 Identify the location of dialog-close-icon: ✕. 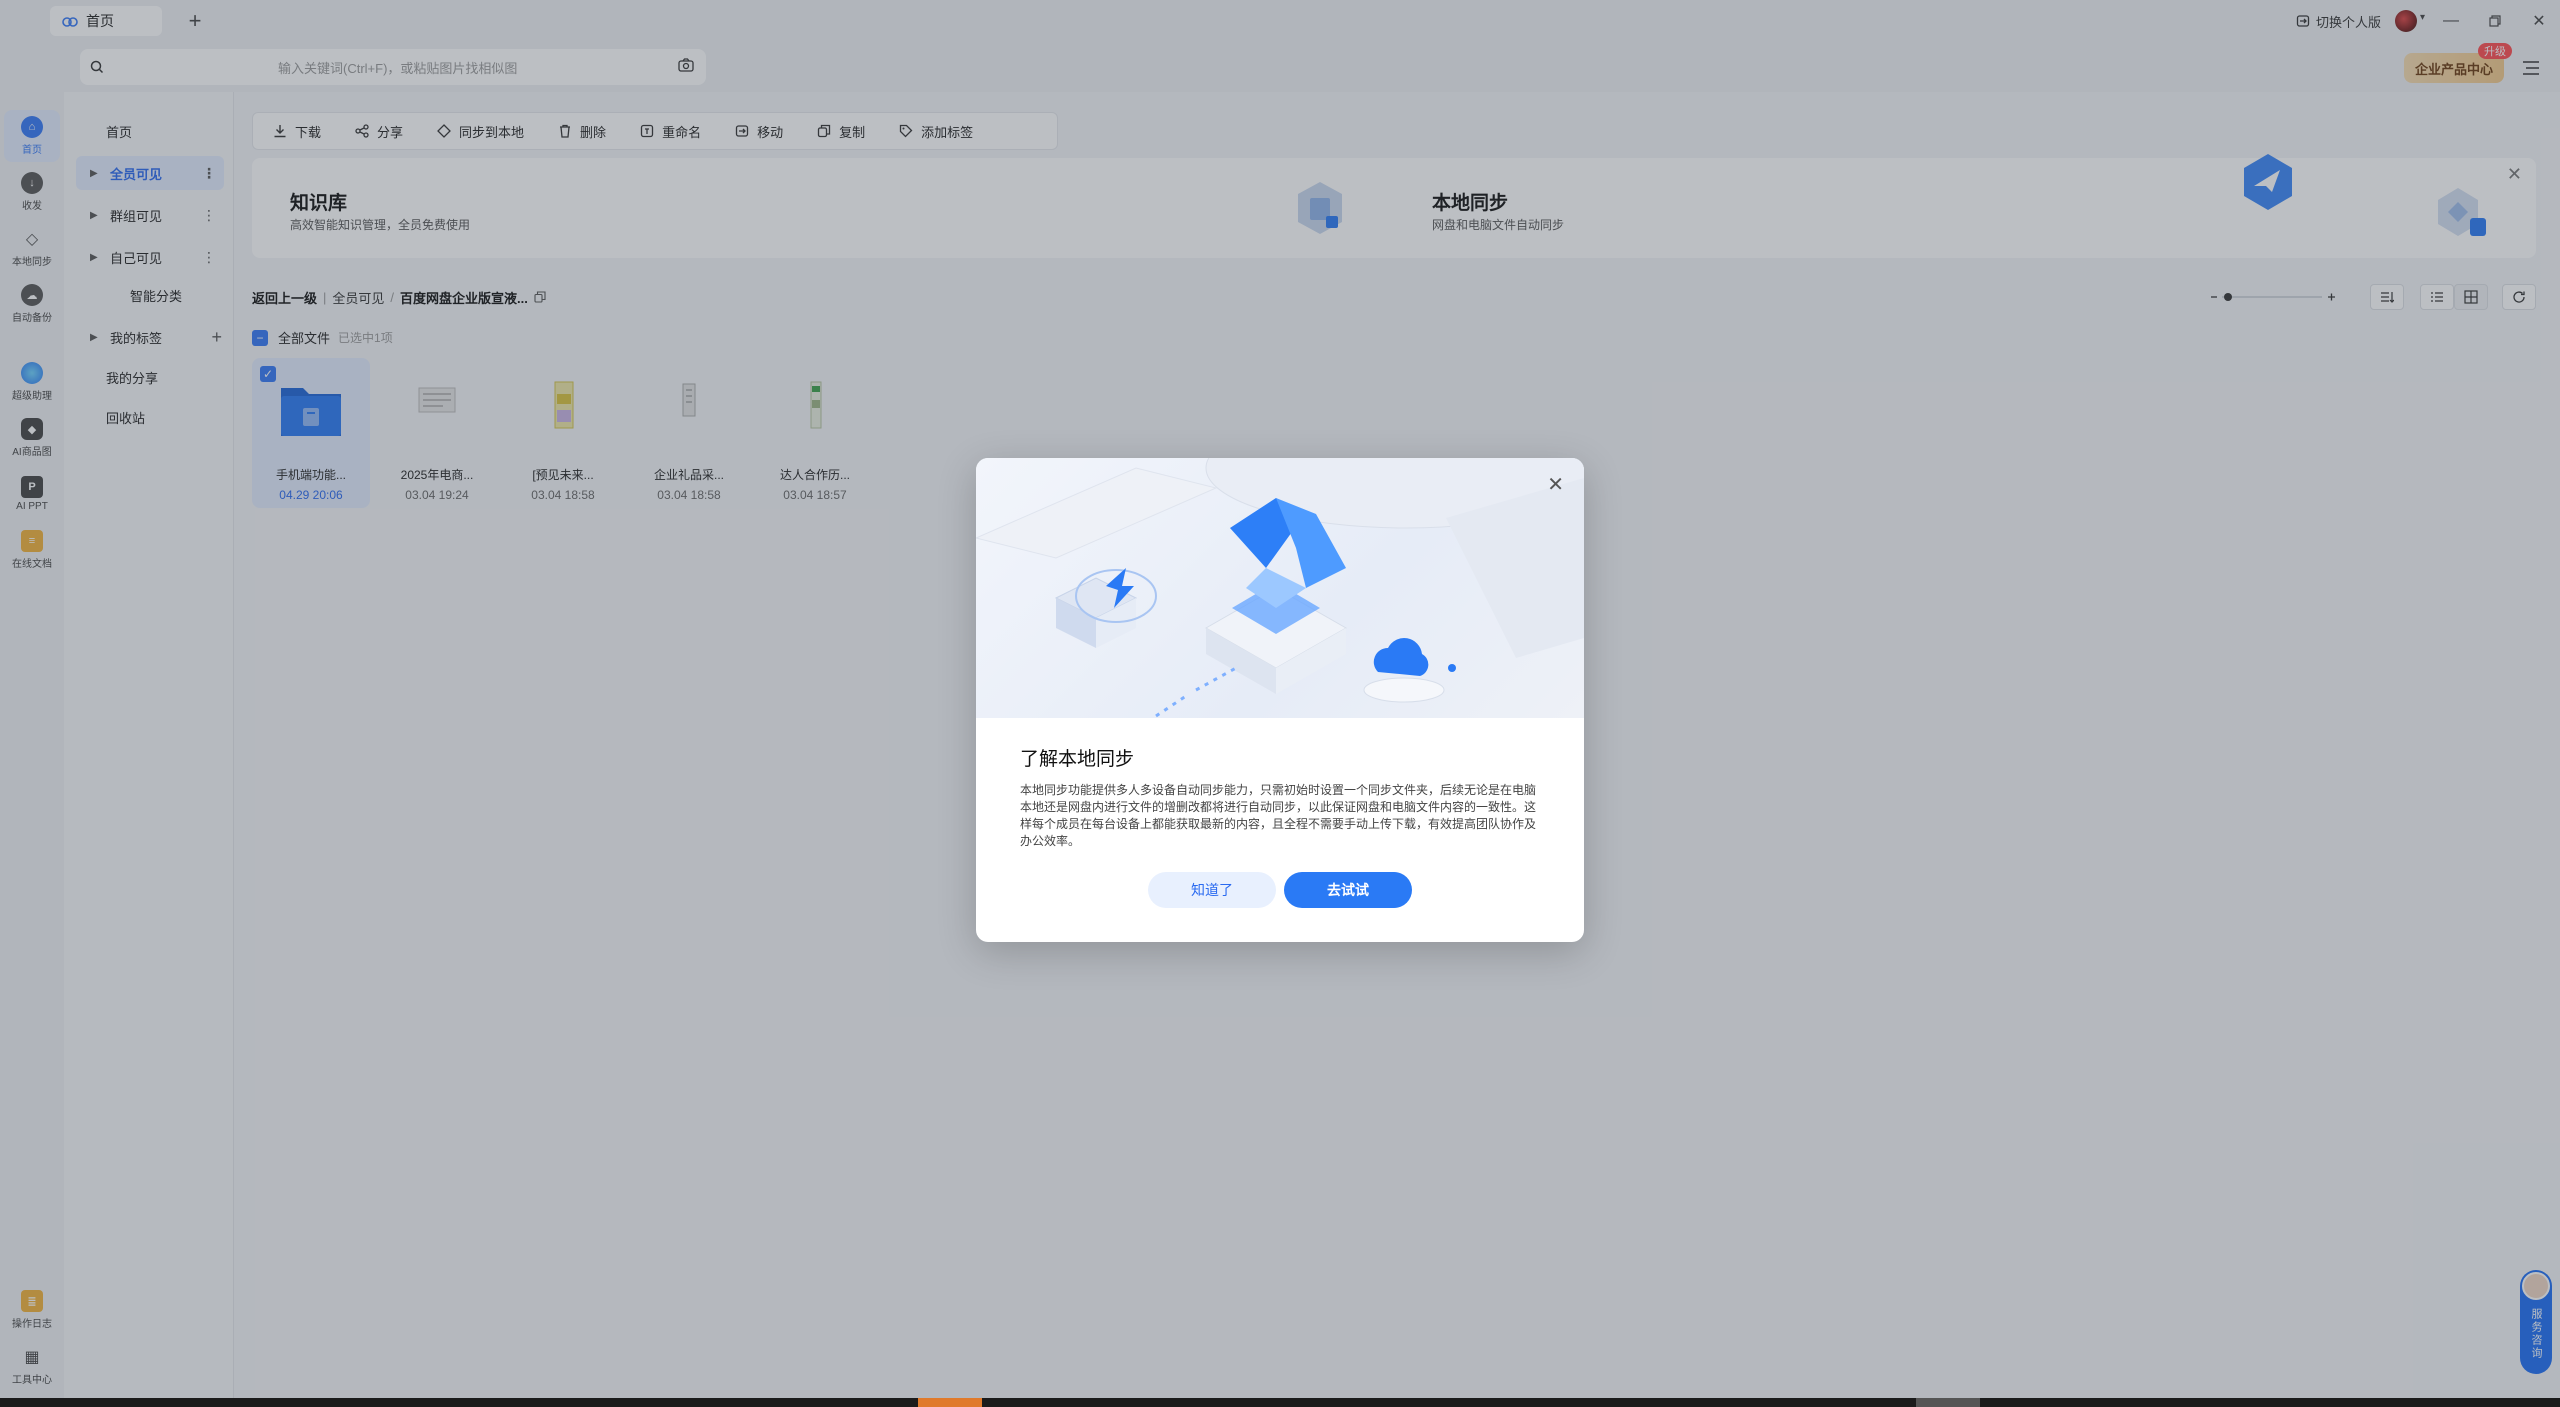
(1555, 484).